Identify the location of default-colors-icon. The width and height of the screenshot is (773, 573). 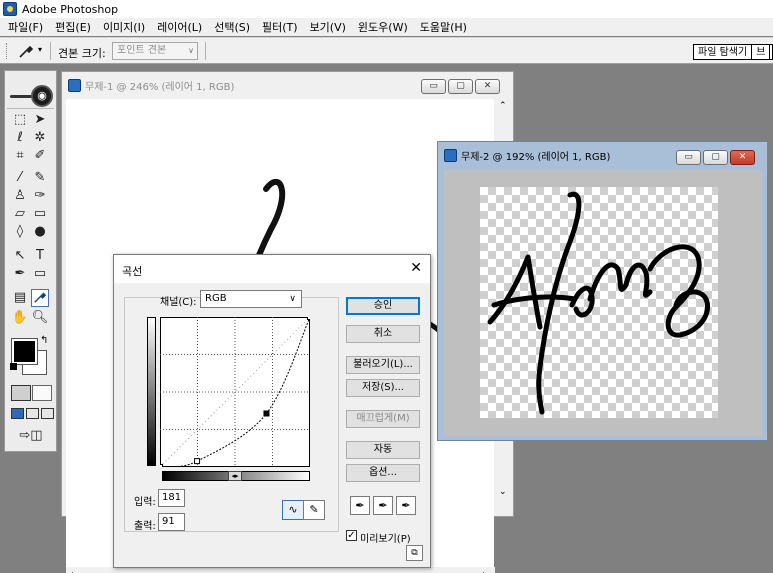
(13, 366).